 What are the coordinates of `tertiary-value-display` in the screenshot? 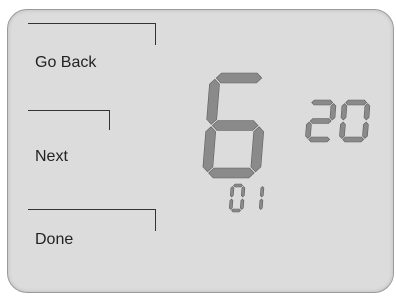 It's located at (246, 198).